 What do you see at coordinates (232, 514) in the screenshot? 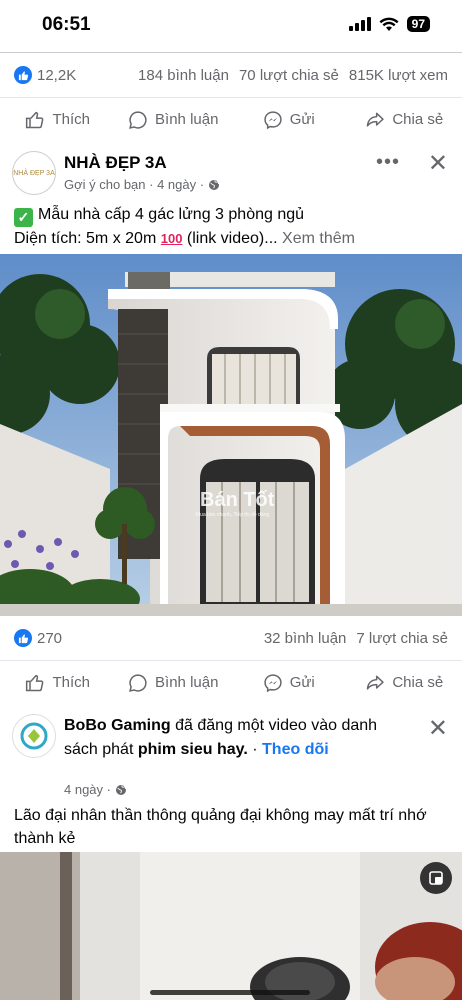
I see `watermark-subtext: Mua bán nhanh, Tiếp thị dễ dàng` at bounding box center [232, 514].